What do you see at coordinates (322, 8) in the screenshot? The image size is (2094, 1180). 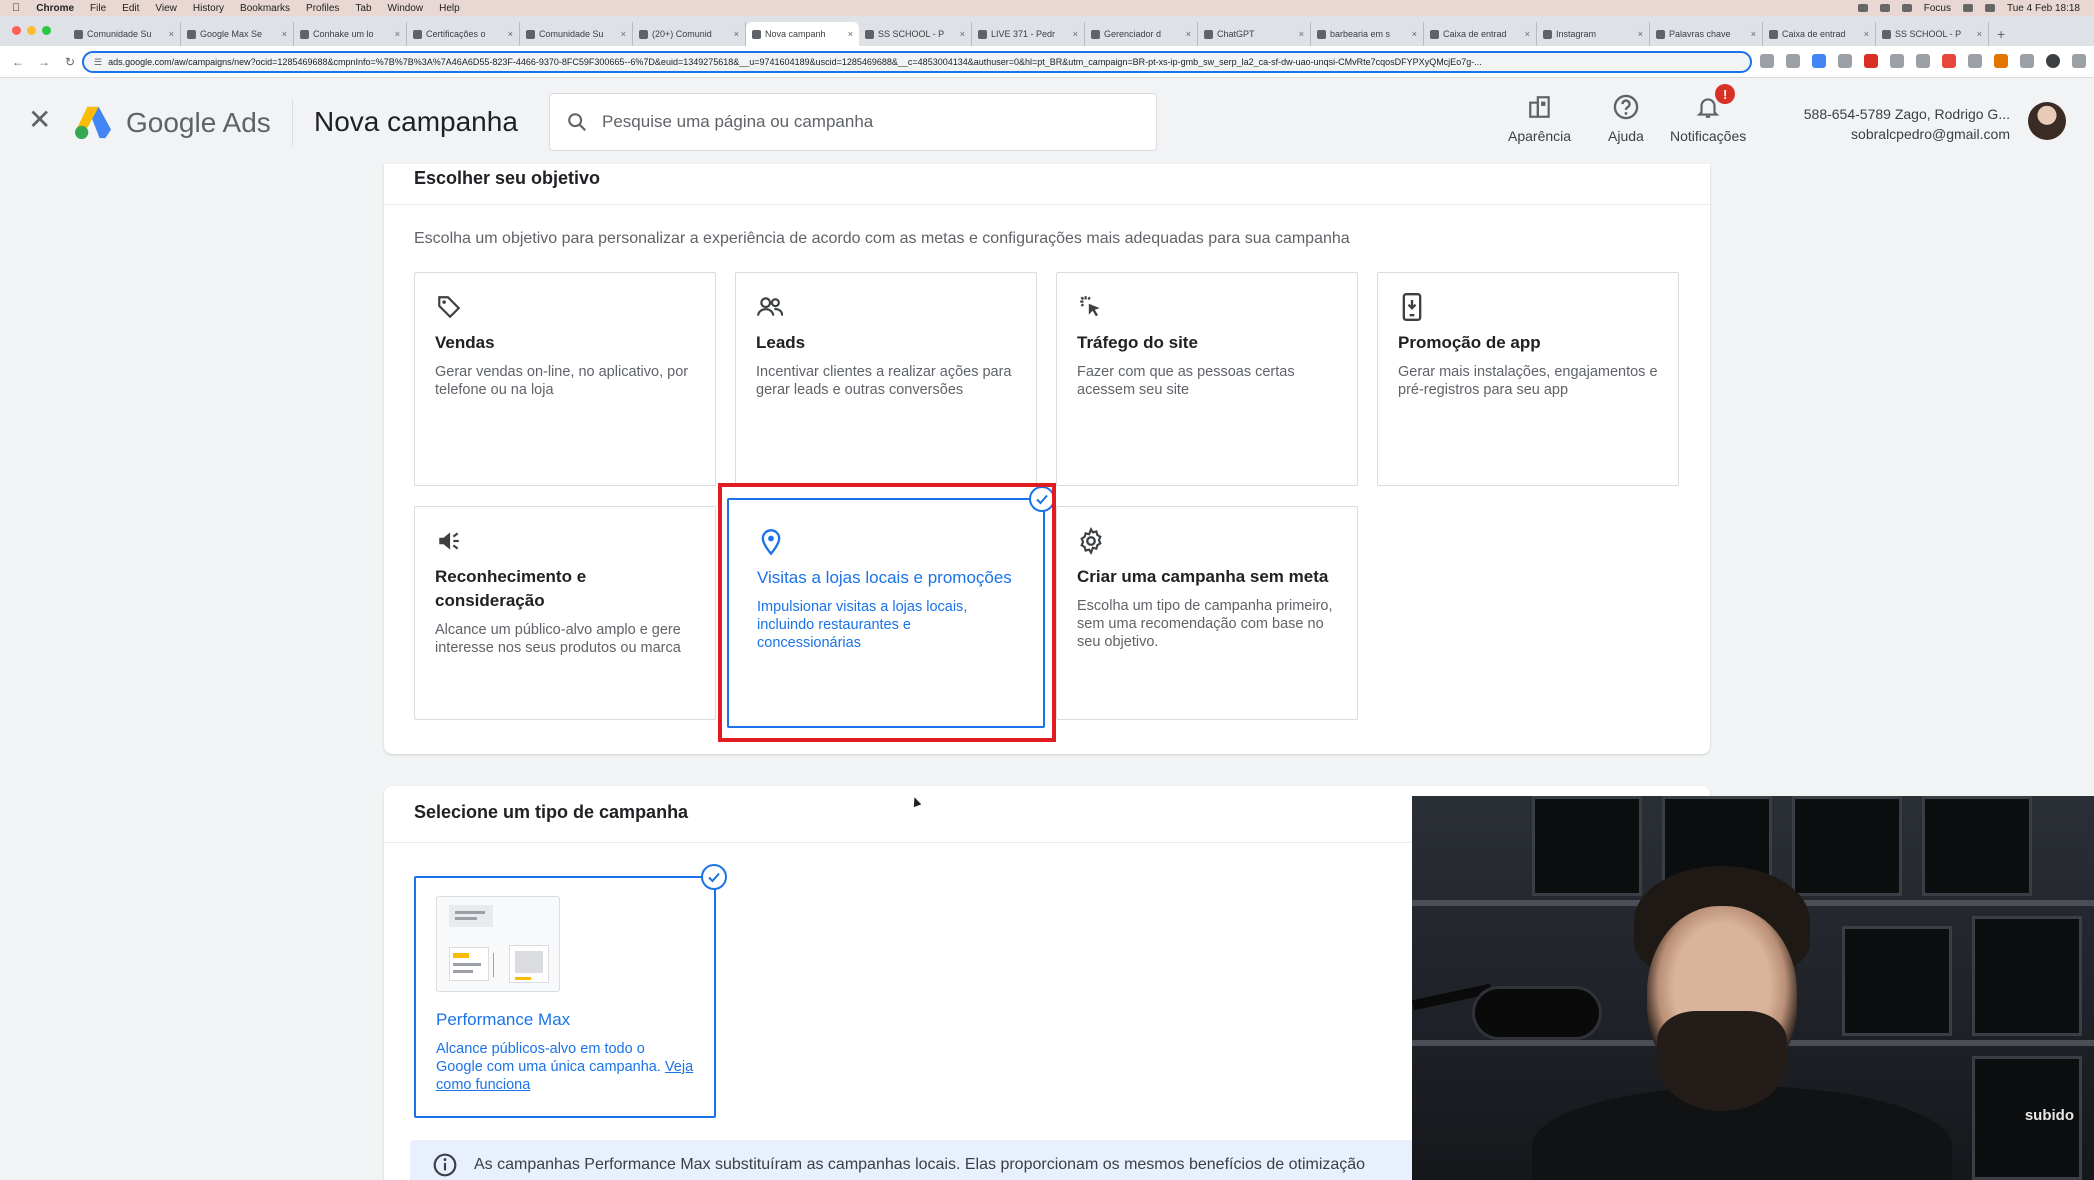 I see `menu-profiles: Profiles` at bounding box center [322, 8].